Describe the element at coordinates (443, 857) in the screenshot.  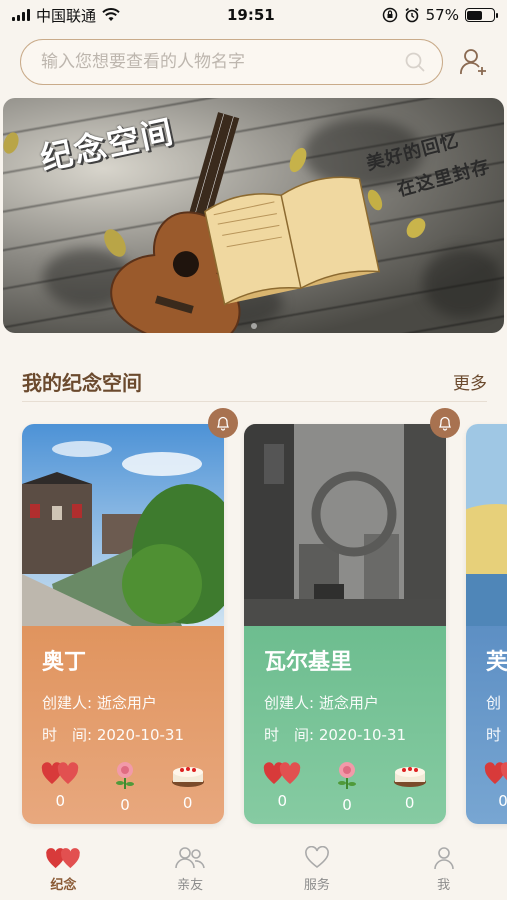
I see `person-icon` at that location.